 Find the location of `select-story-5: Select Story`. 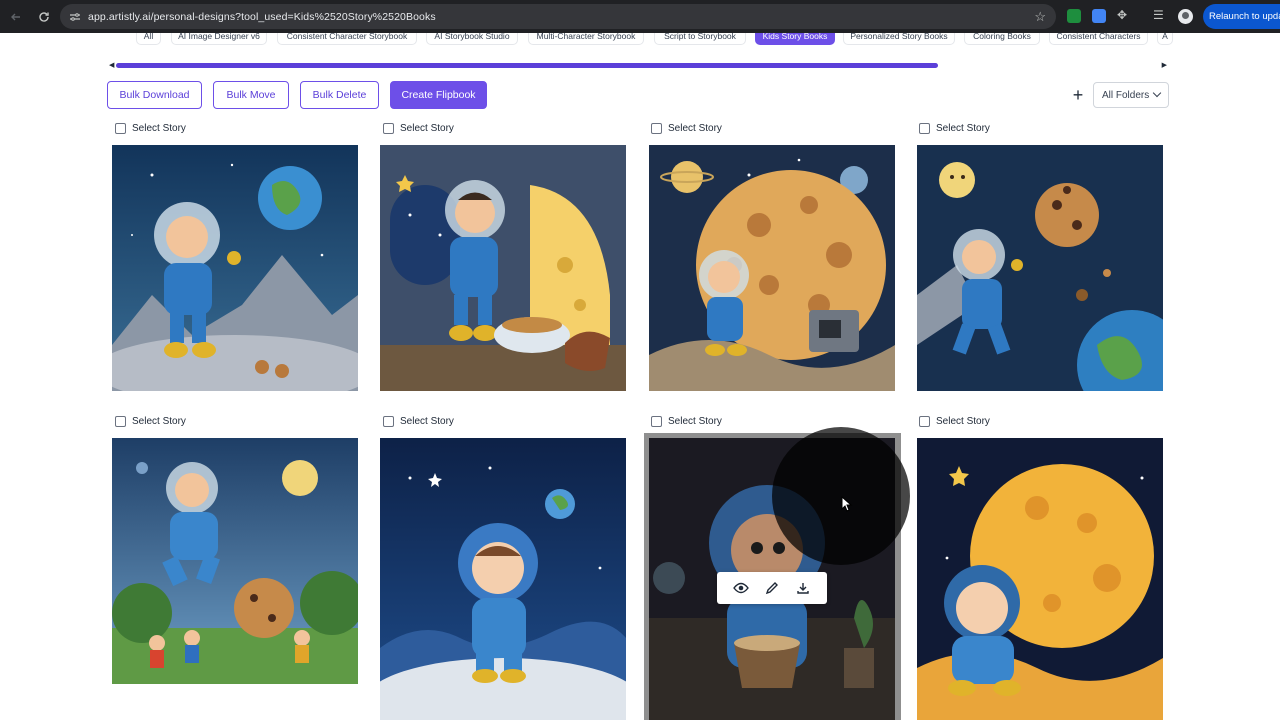

select-story-5: Select Story is located at coordinates (150, 421).